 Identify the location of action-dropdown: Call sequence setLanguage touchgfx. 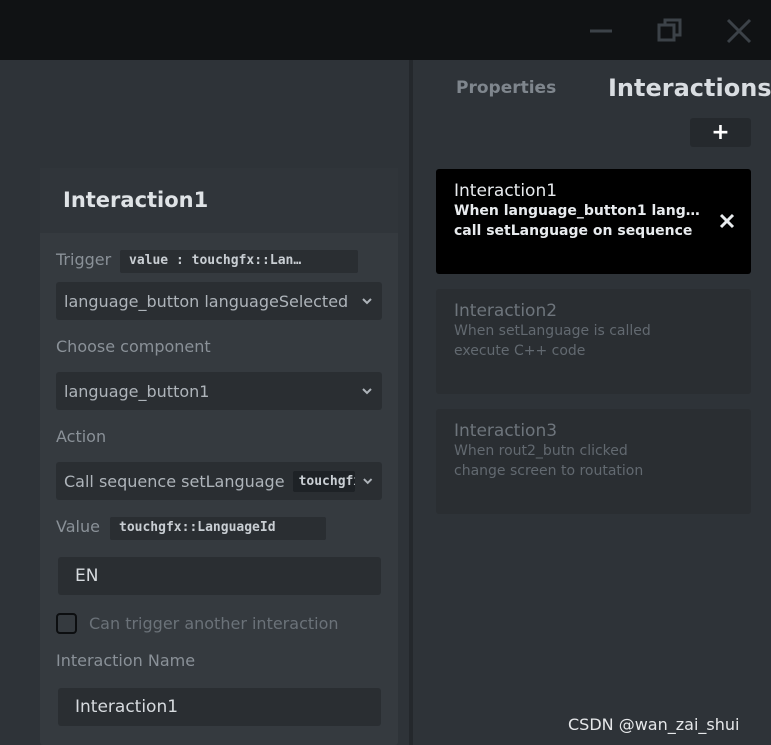
(219, 481).